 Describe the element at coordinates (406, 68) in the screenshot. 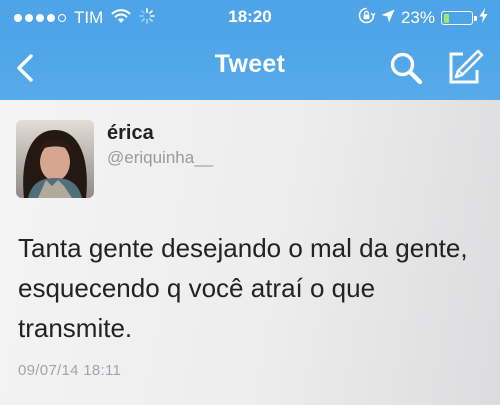

I see `search-icon` at that location.